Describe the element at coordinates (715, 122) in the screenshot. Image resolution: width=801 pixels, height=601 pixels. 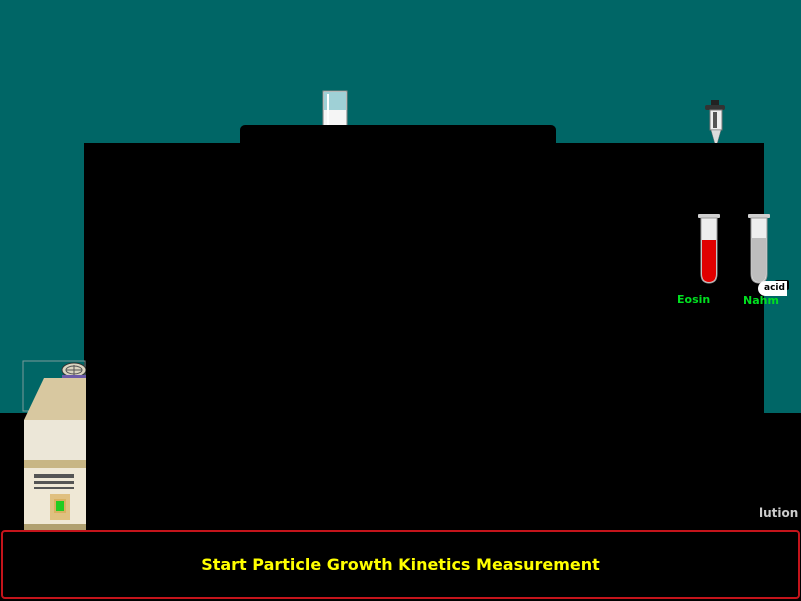
I see `micropipette-icon` at that location.